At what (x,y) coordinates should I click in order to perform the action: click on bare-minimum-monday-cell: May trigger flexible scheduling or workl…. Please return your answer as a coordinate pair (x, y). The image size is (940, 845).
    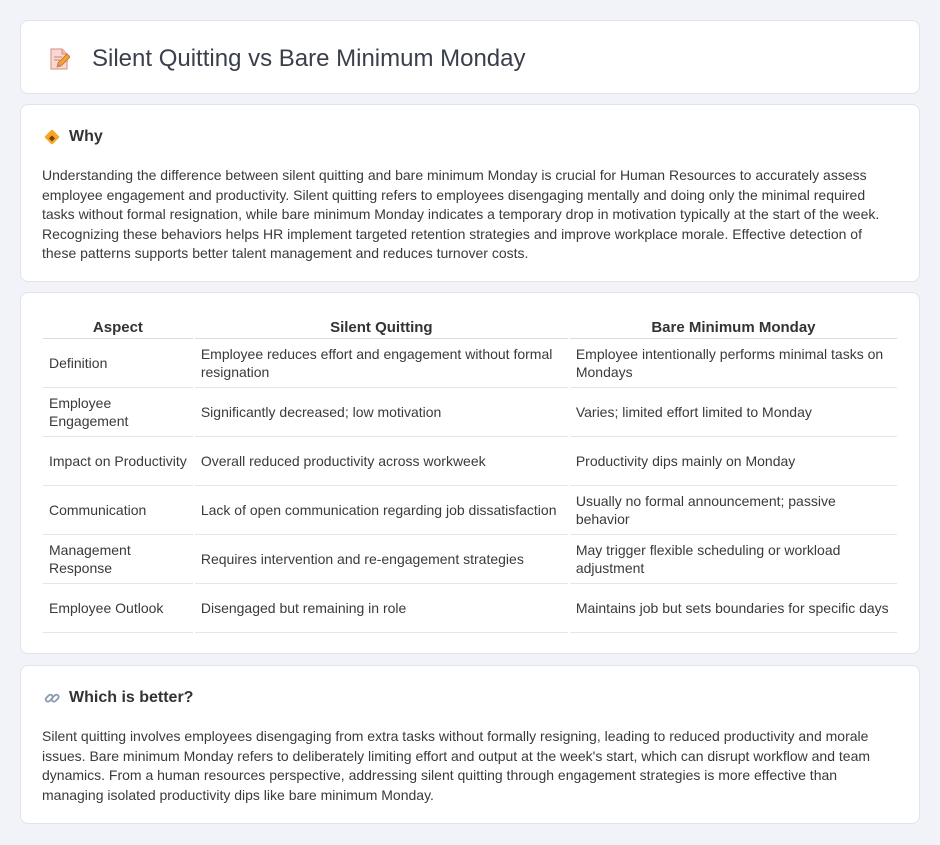
    Looking at the image, I should click on (733, 559).